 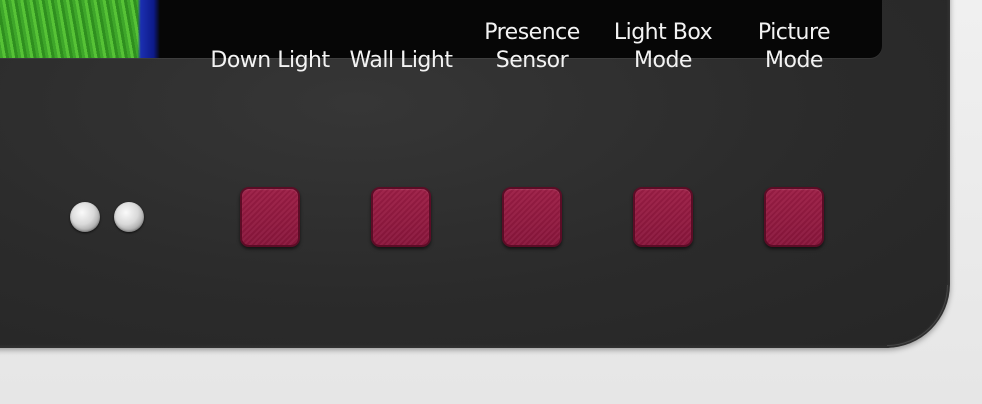 I want to click on down-light-button, so click(x=270, y=217).